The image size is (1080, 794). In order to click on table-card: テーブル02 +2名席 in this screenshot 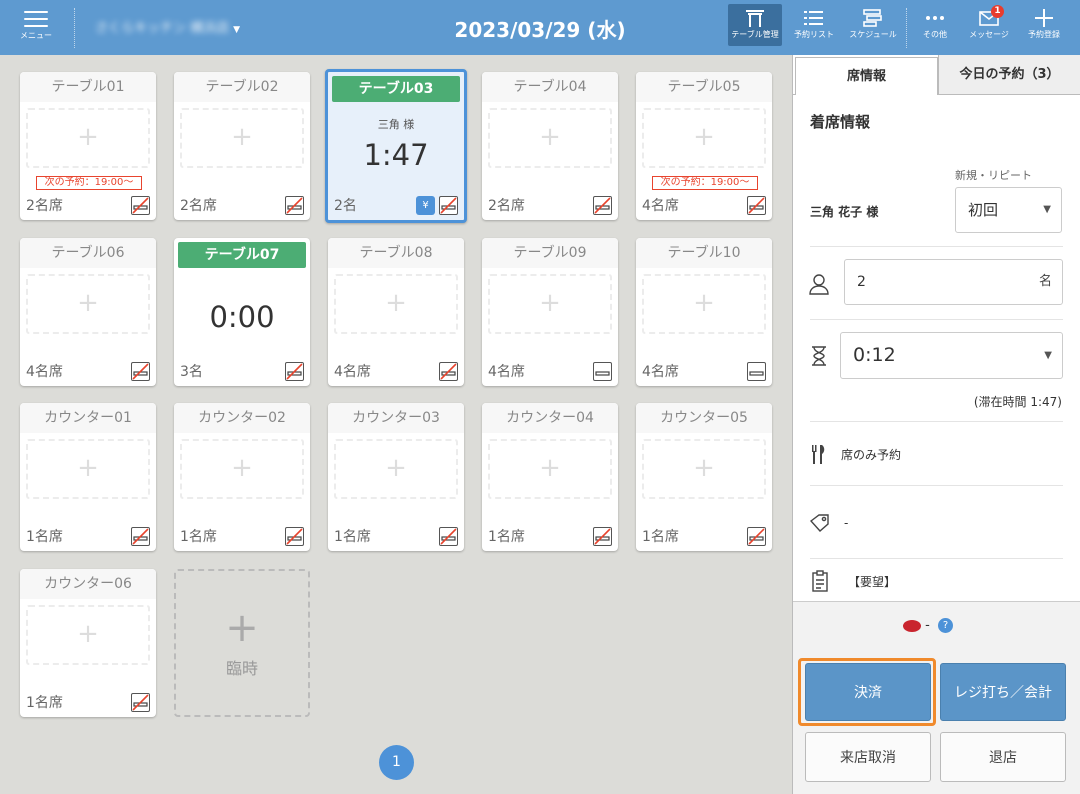, I will do `click(242, 146)`.